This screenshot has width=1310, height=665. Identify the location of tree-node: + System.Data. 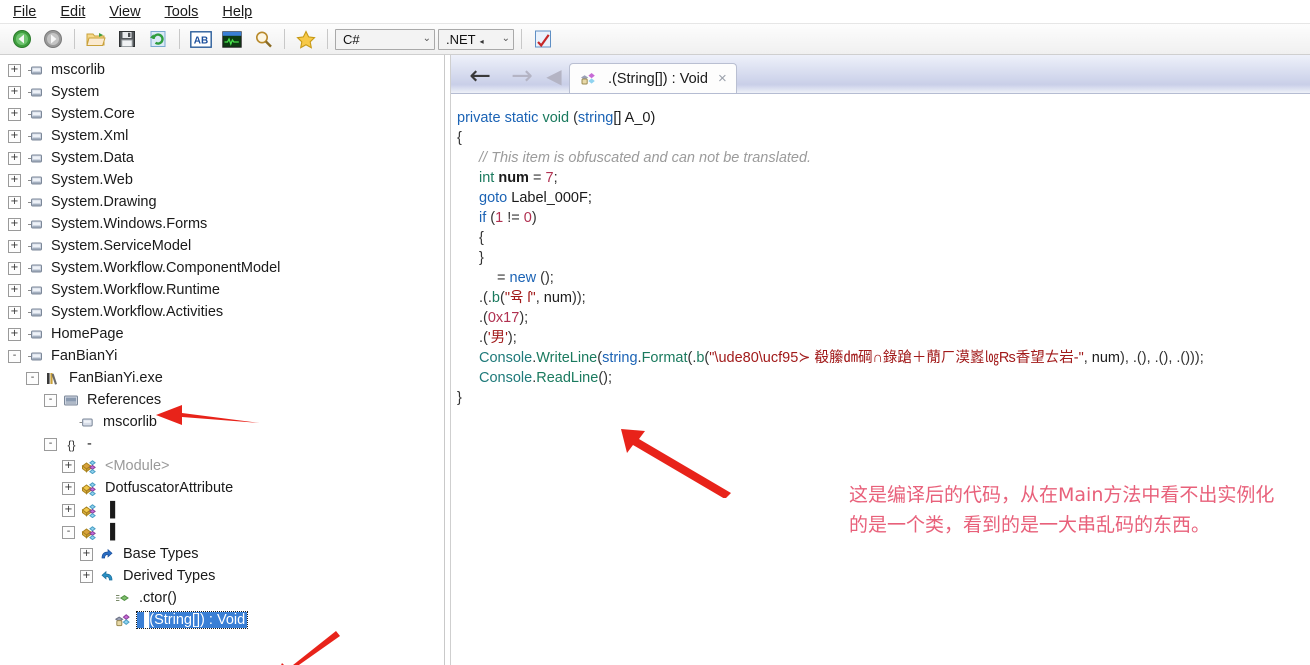
(222, 158).